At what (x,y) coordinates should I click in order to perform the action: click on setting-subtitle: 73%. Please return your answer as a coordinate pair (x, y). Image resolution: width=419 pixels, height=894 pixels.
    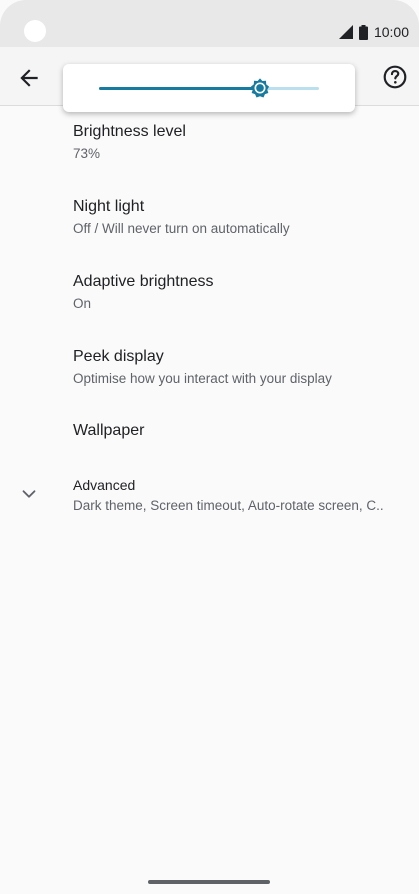
    Looking at the image, I should click on (87, 153).